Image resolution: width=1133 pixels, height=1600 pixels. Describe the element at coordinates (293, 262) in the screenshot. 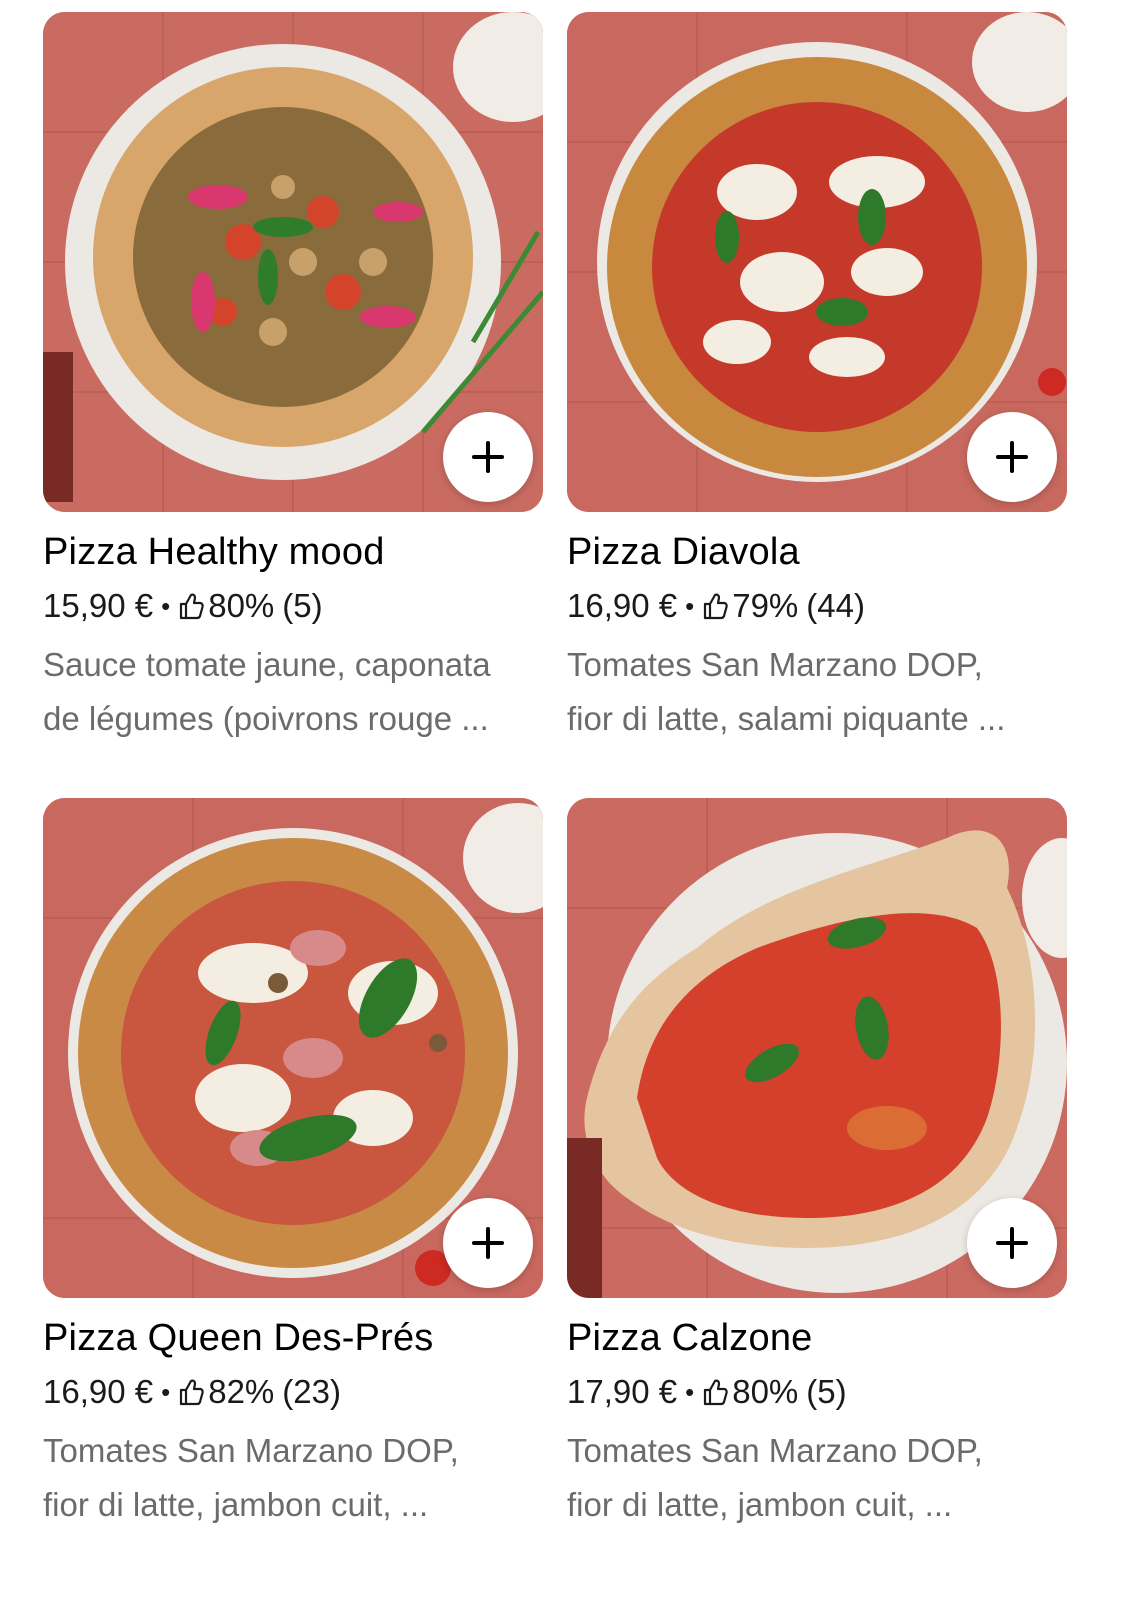

I see `pizza-healthy-mood-photo` at that location.